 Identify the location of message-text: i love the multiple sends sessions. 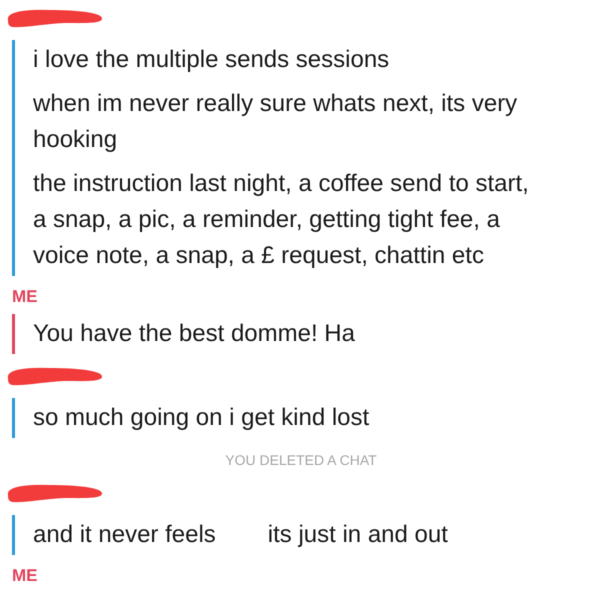
(211, 60).